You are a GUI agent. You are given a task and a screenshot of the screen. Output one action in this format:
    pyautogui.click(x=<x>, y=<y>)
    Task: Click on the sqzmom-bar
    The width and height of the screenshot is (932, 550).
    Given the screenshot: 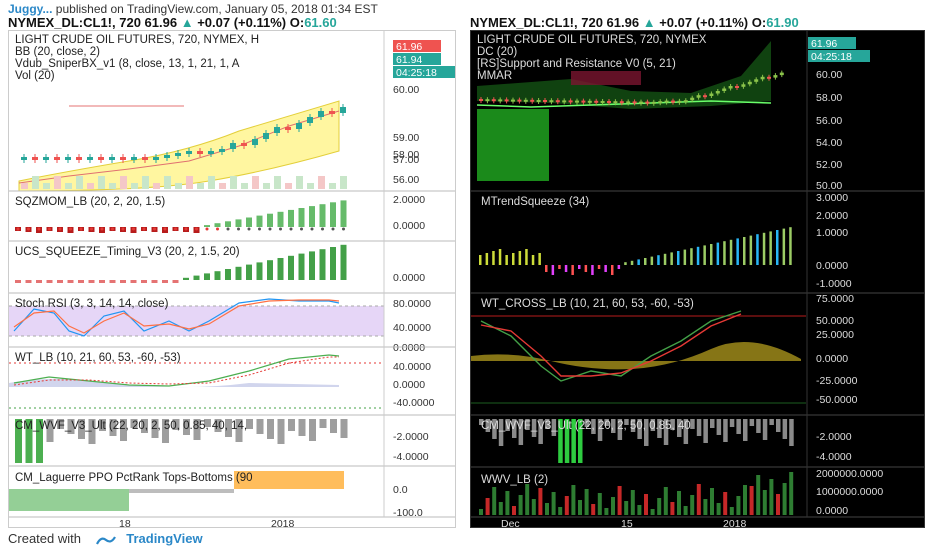 What is the action you would take?
    pyautogui.click(x=259, y=221)
    